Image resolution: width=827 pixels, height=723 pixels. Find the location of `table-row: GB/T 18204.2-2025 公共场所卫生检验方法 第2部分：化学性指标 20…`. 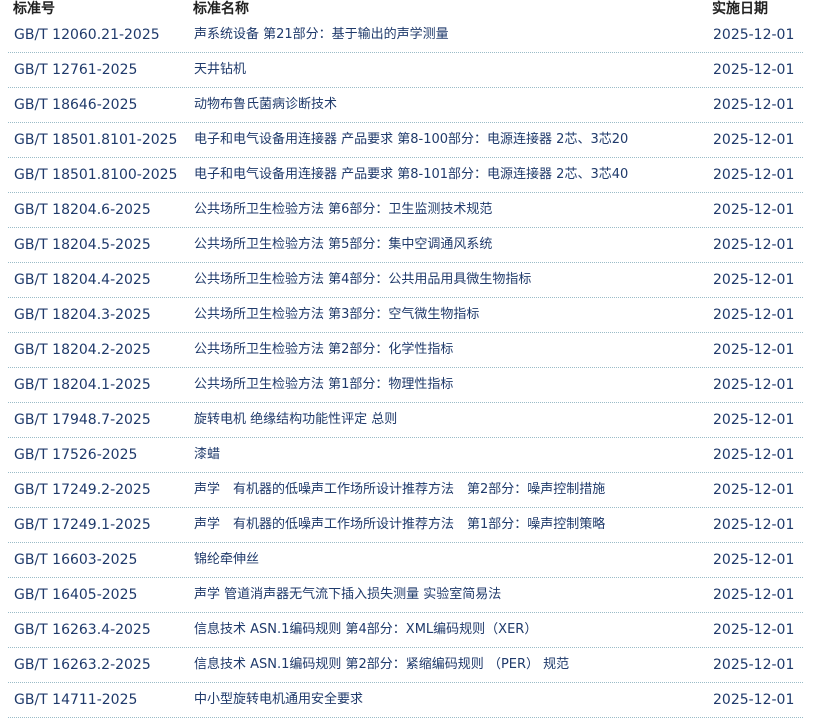

table-row: GB/T 18204.2-2025 公共场所卫生检验方法 第2部分：化学性指标 20… is located at coordinates (405, 350).